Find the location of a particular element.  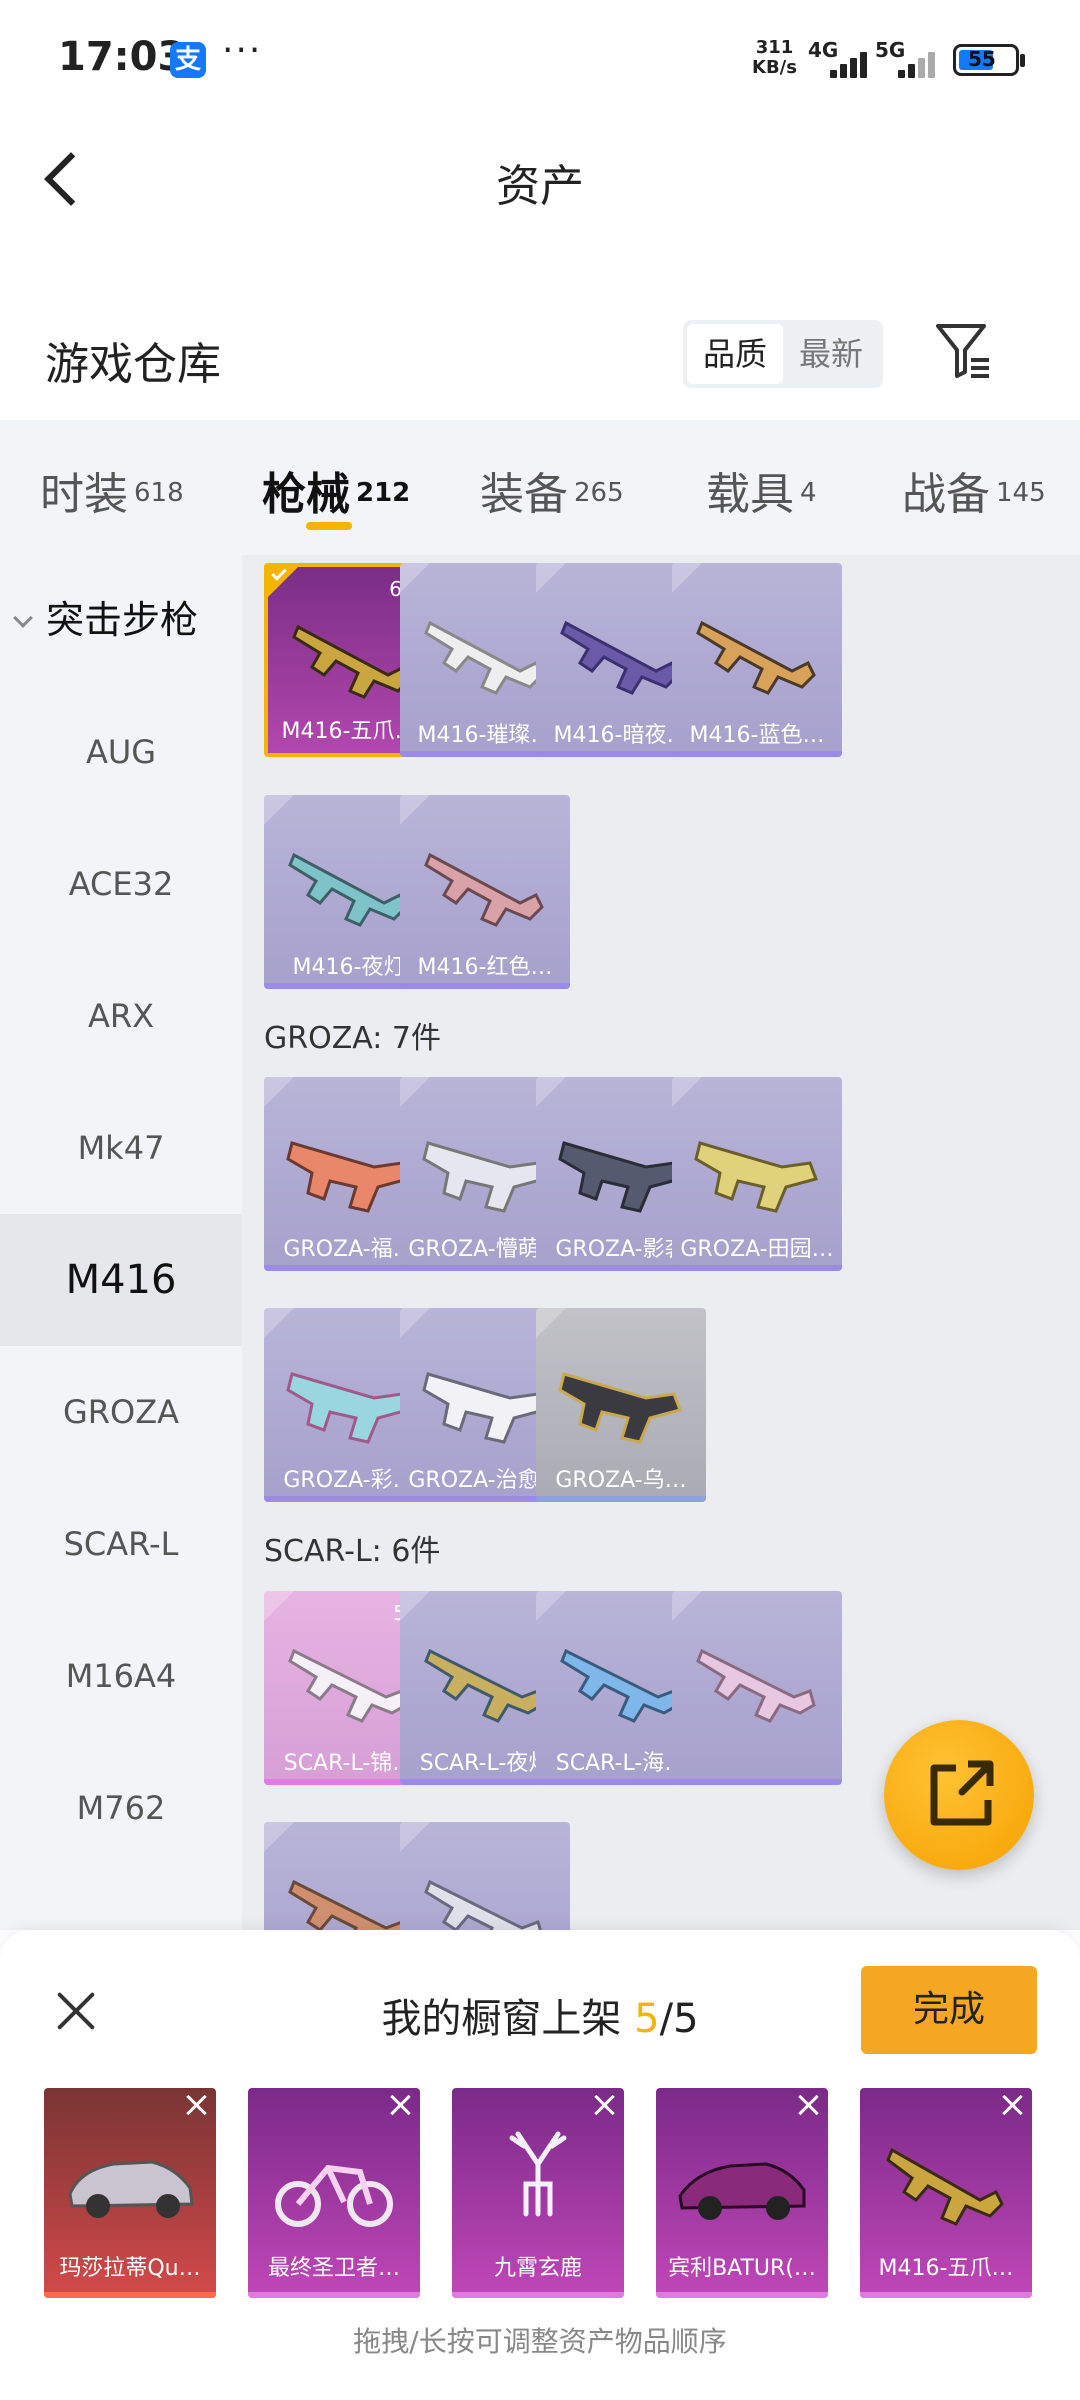

section-header-scar-l: SCAR-L: 6件 is located at coordinates (352, 1551).